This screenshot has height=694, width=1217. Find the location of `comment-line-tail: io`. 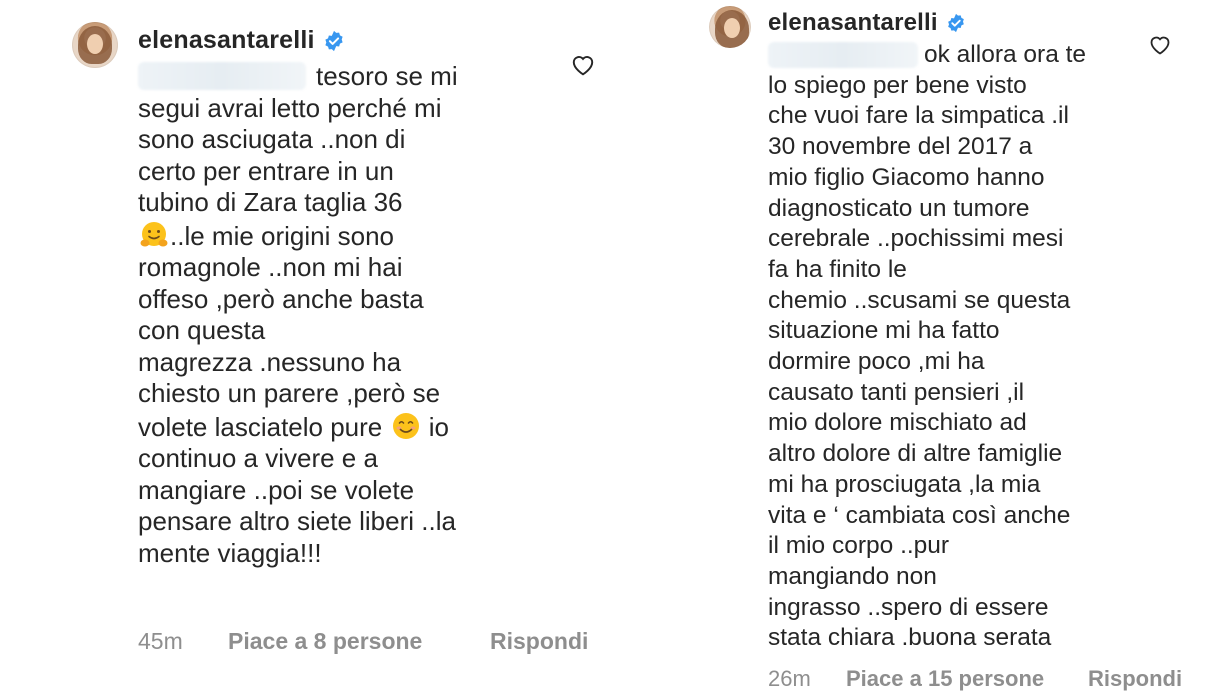

comment-line-tail: io is located at coordinates (438, 426).